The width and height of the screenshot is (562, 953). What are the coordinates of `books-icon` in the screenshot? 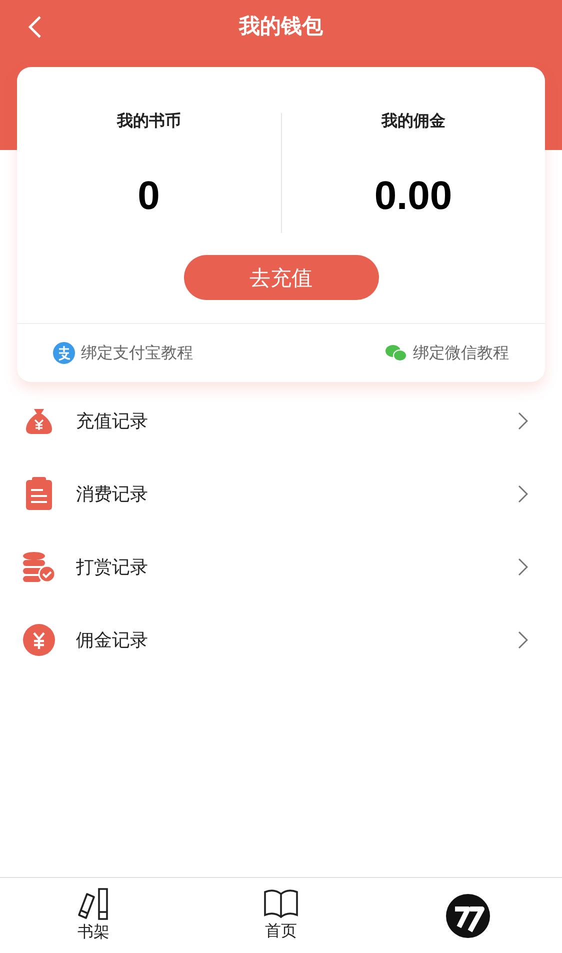 It's located at (93, 904).